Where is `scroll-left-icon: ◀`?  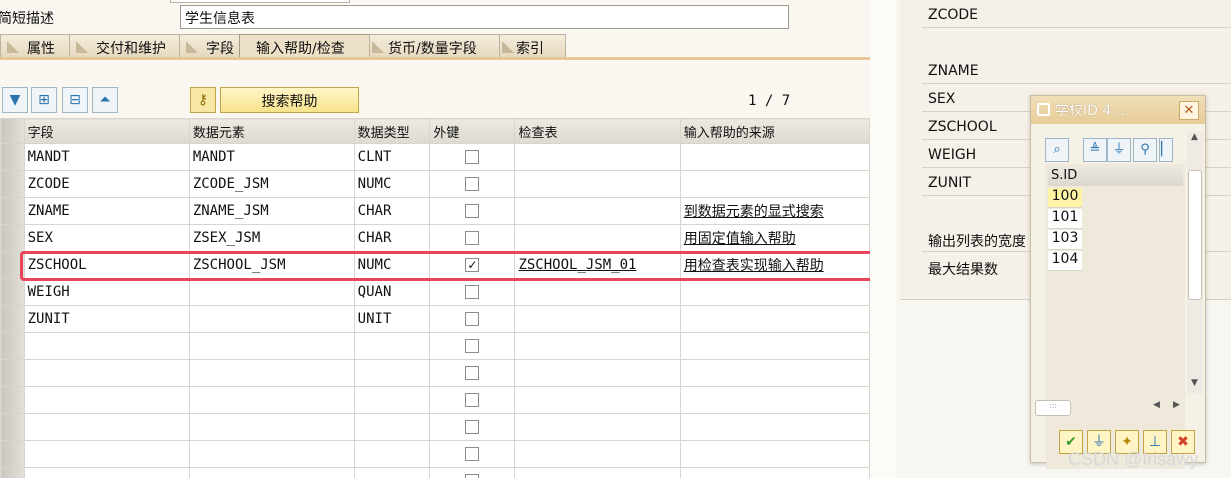
scroll-left-icon: ◀ is located at coordinates (1156, 405).